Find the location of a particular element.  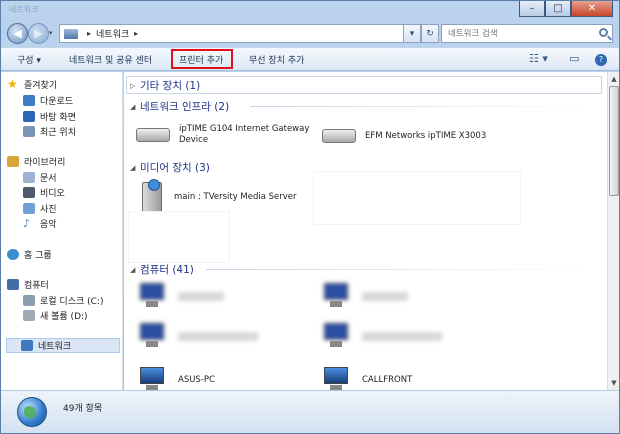

device-label: EFM Networks ipTIME X3003 is located at coordinates (426, 135).